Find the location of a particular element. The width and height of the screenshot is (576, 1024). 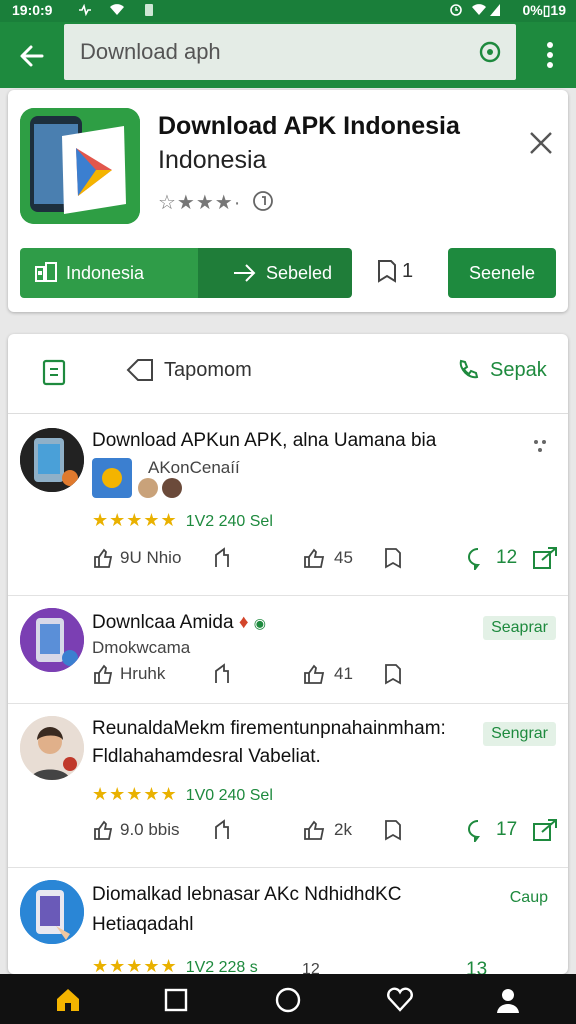

info-icon is located at coordinates (263, 201).